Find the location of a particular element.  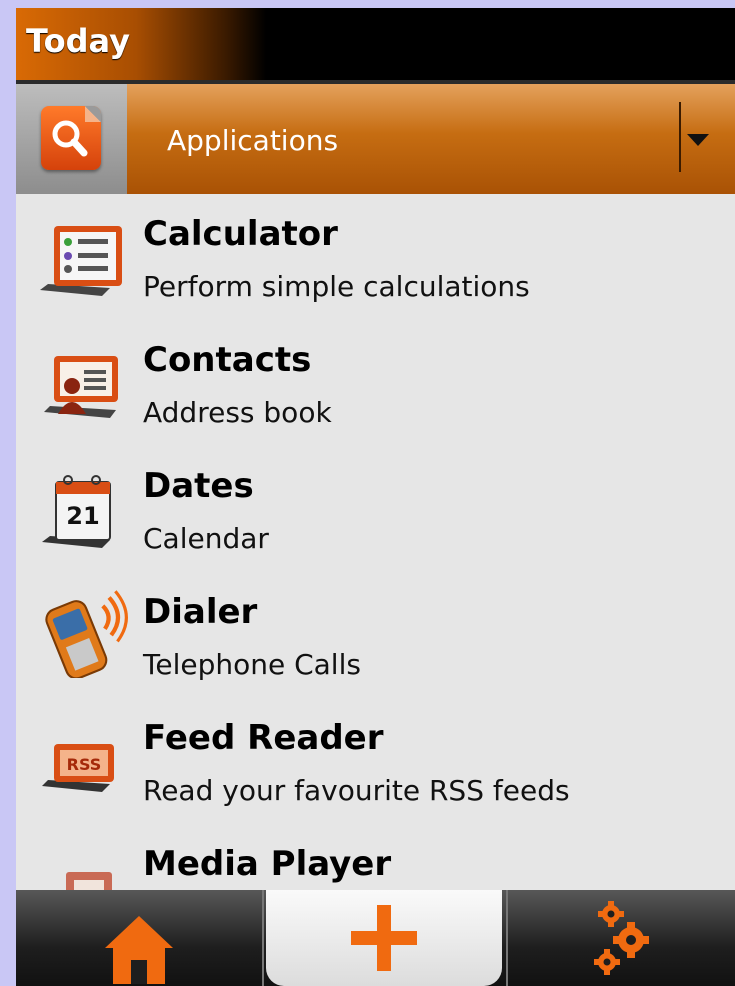

phone-icon is located at coordinates (86, 634).